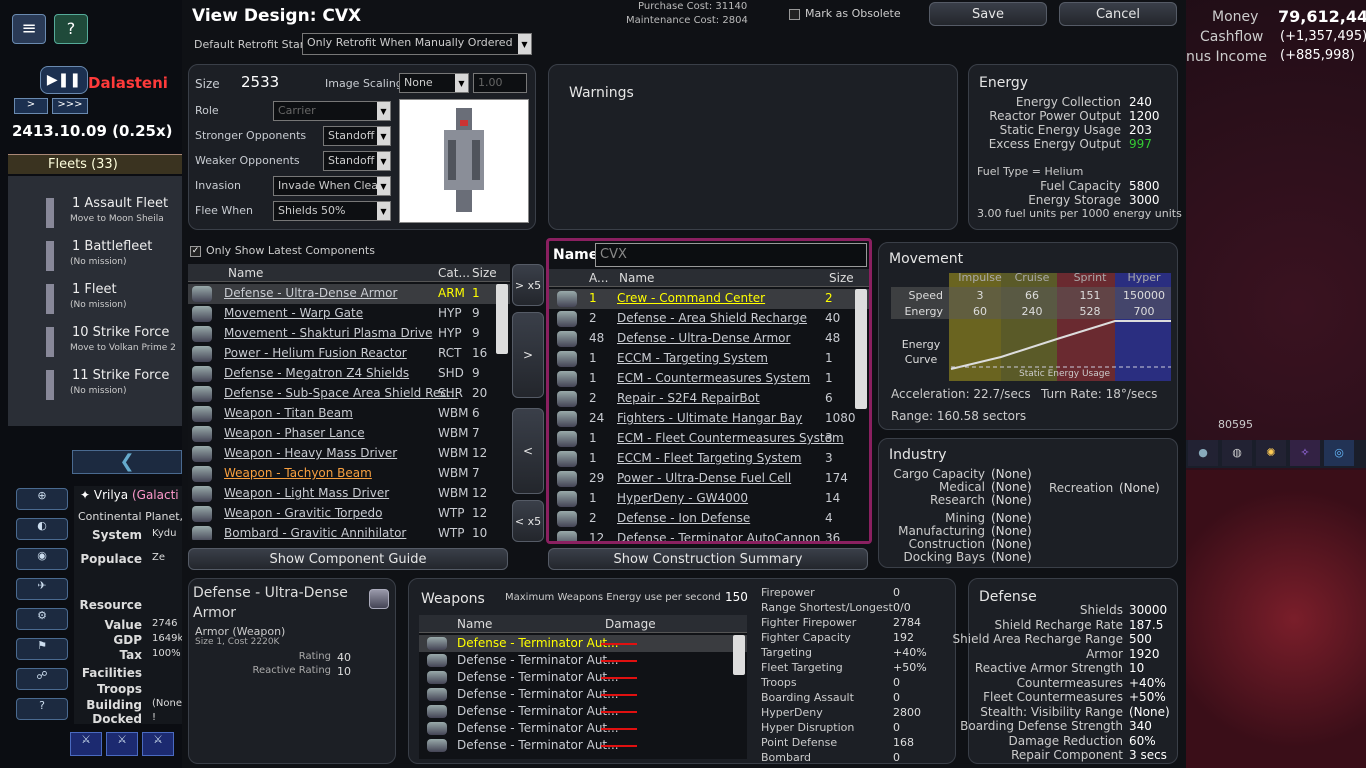 The height and width of the screenshot is (768, 1366). Describe the element at coordinates (349, 532) in the screenshot. I see `component-row: Bombard - Gravitic Annihilator WTP 10` at that location.